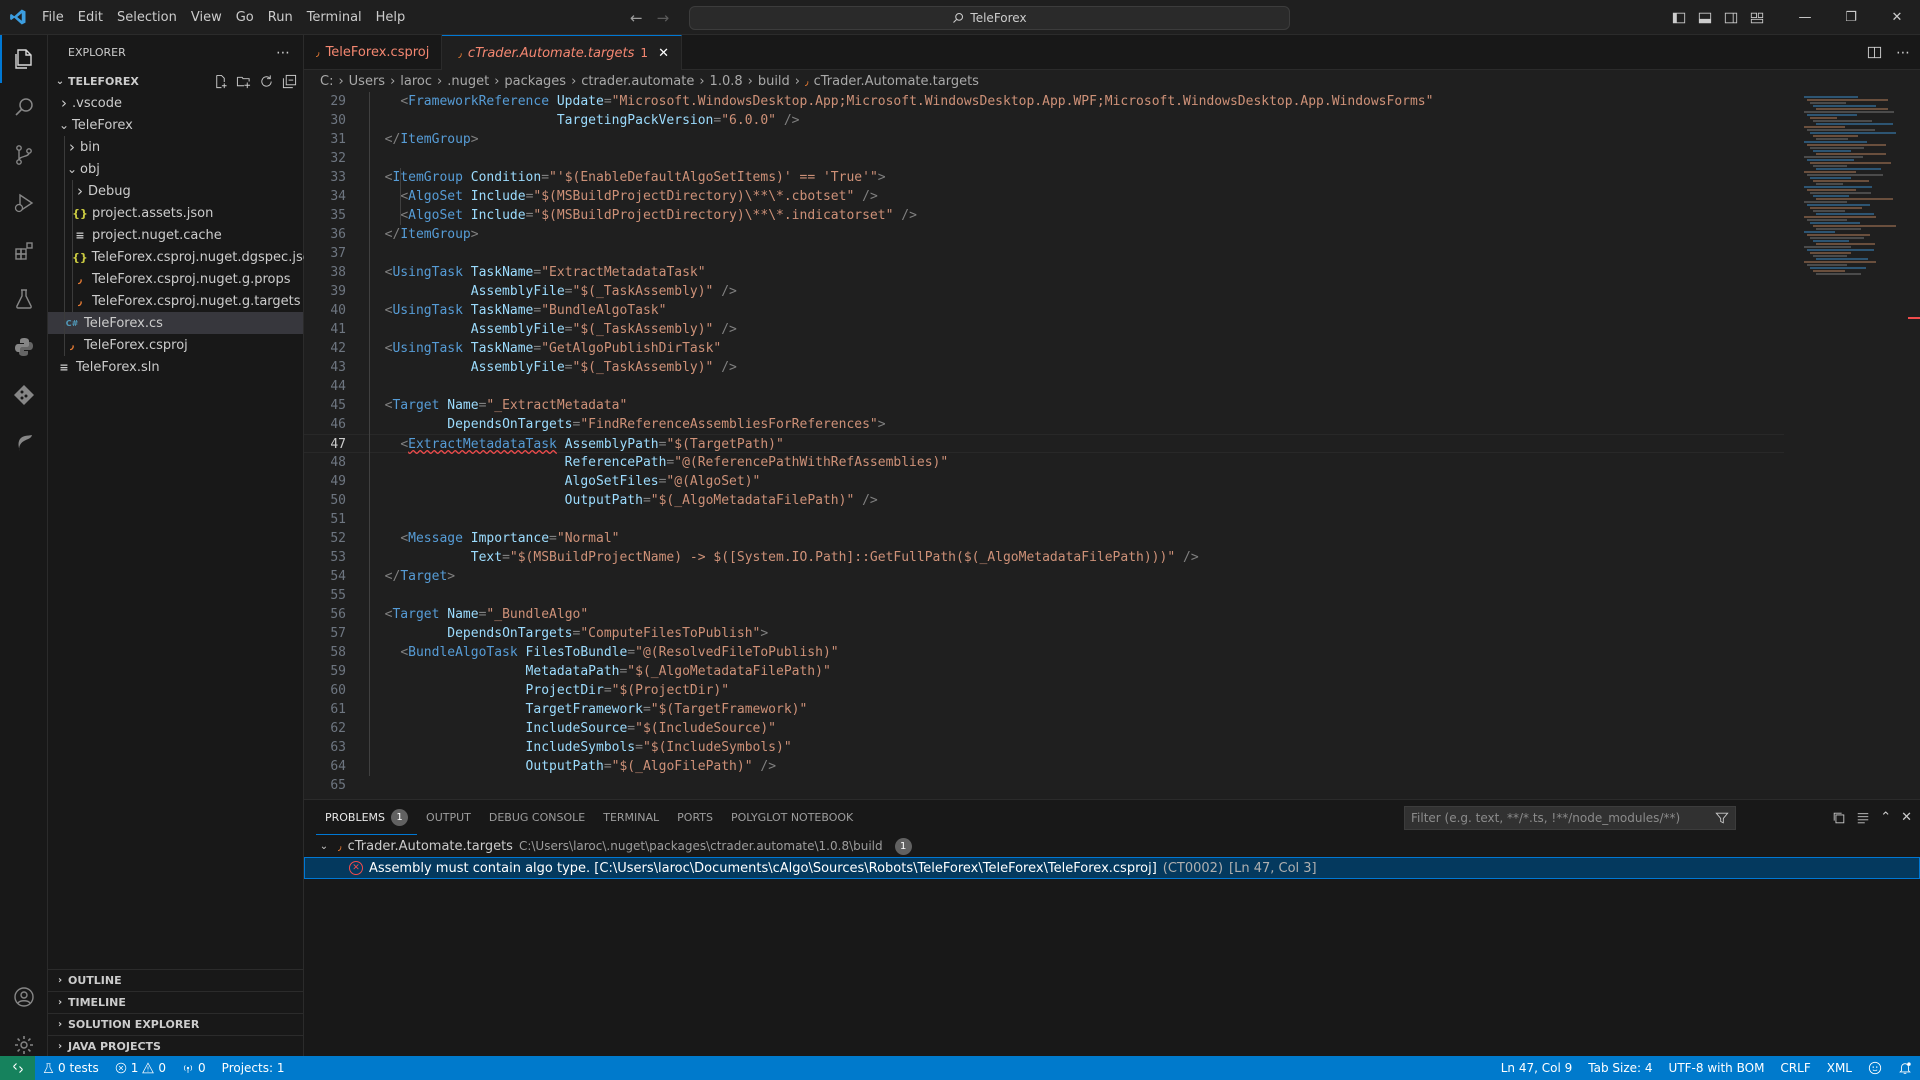  I want to click on refresh-icon, so click(266, 81).